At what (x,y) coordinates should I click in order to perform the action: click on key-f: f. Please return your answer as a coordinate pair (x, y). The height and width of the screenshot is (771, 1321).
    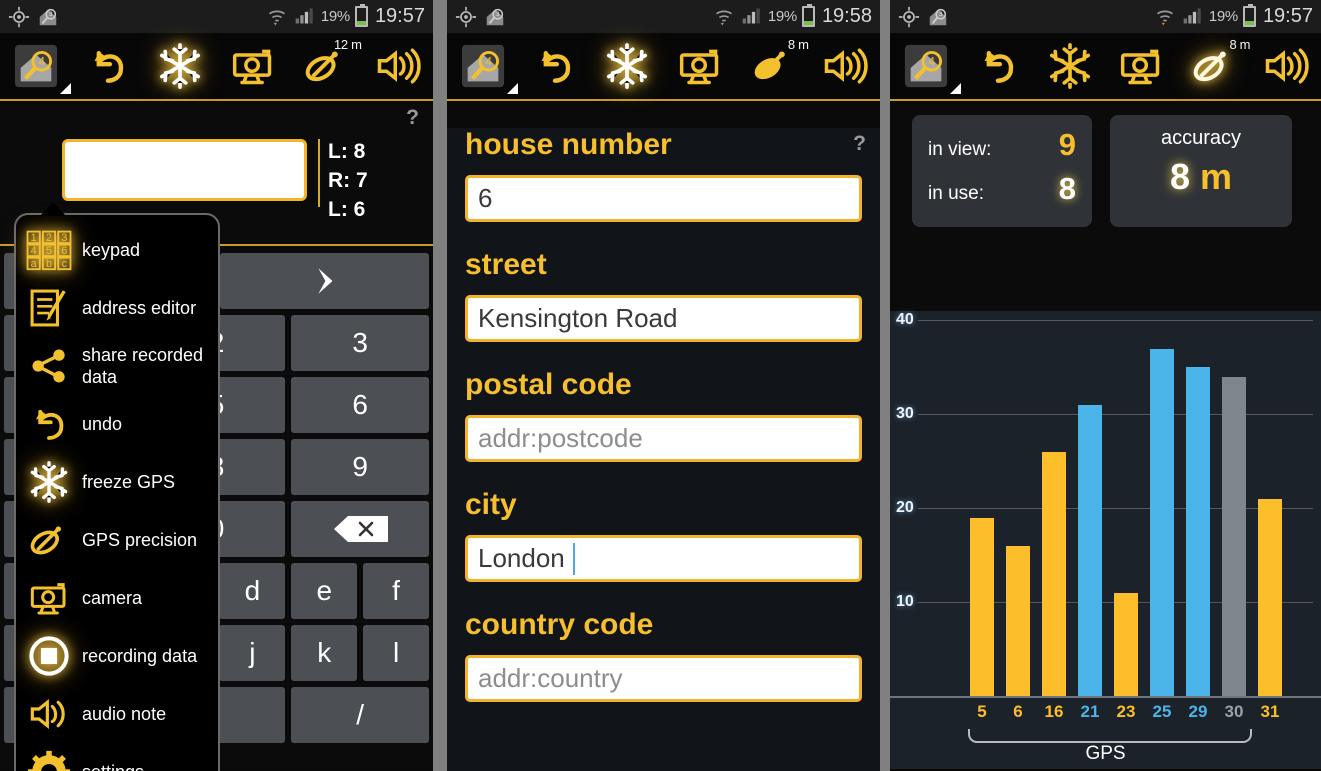
    Looking at the image, I should click on (396, 591).